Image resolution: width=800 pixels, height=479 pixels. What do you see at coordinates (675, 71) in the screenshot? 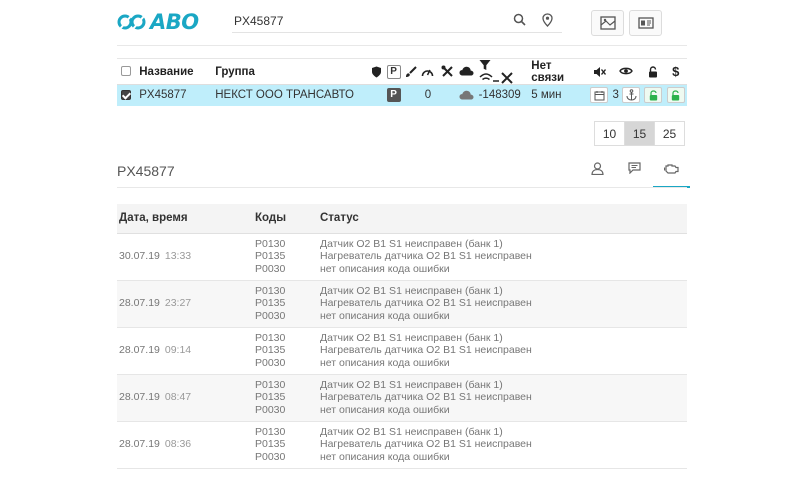
I see `dollar-icon: $` at bounding box center [675, 71].